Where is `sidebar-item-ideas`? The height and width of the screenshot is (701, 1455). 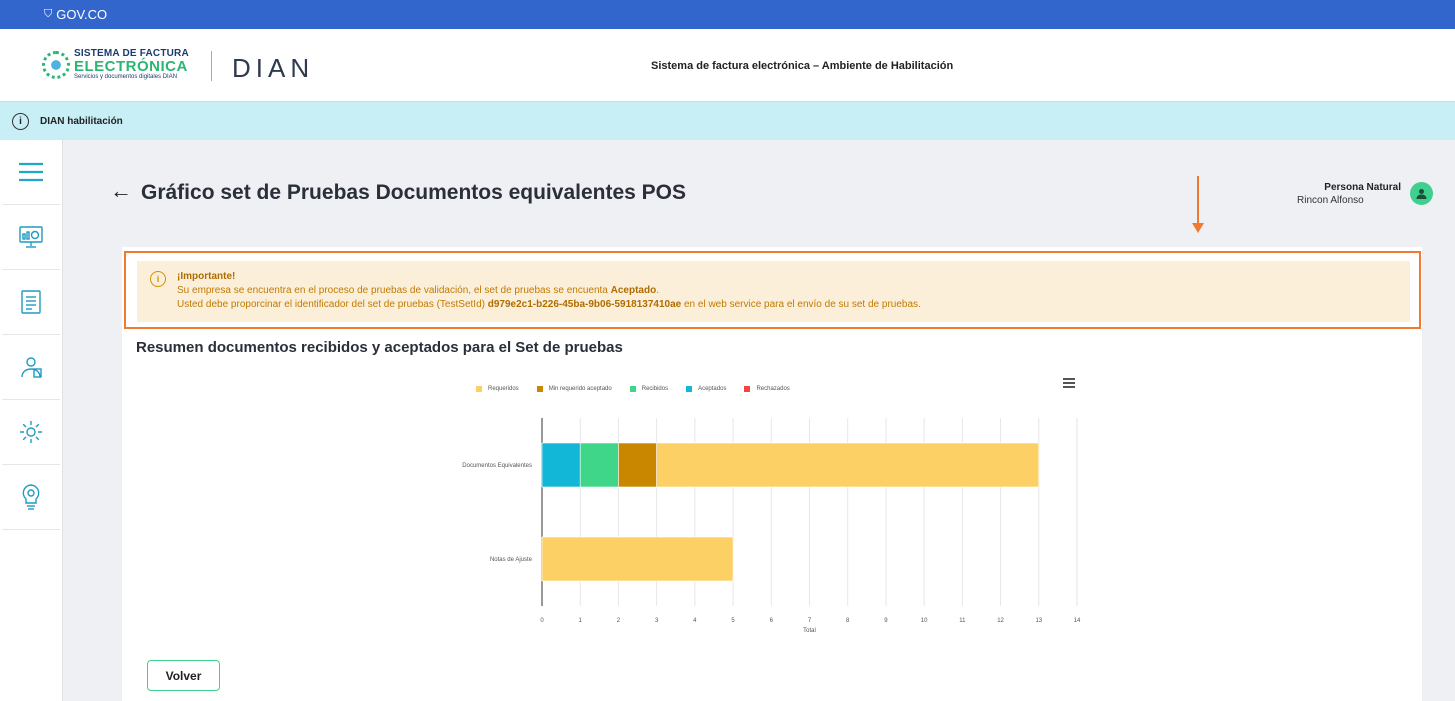 sidebar-item-ideas is located at coordinates (31, 497).